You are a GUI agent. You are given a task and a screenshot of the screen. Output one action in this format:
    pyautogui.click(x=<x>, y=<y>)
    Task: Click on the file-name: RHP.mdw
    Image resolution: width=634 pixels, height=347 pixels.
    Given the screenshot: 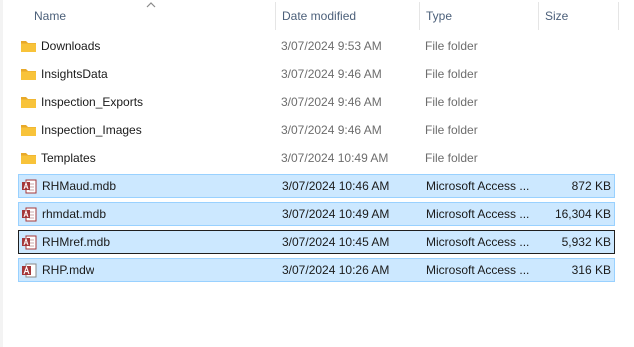 What is the action you would take?
    pyautogui.click(x=68, y=270)
    